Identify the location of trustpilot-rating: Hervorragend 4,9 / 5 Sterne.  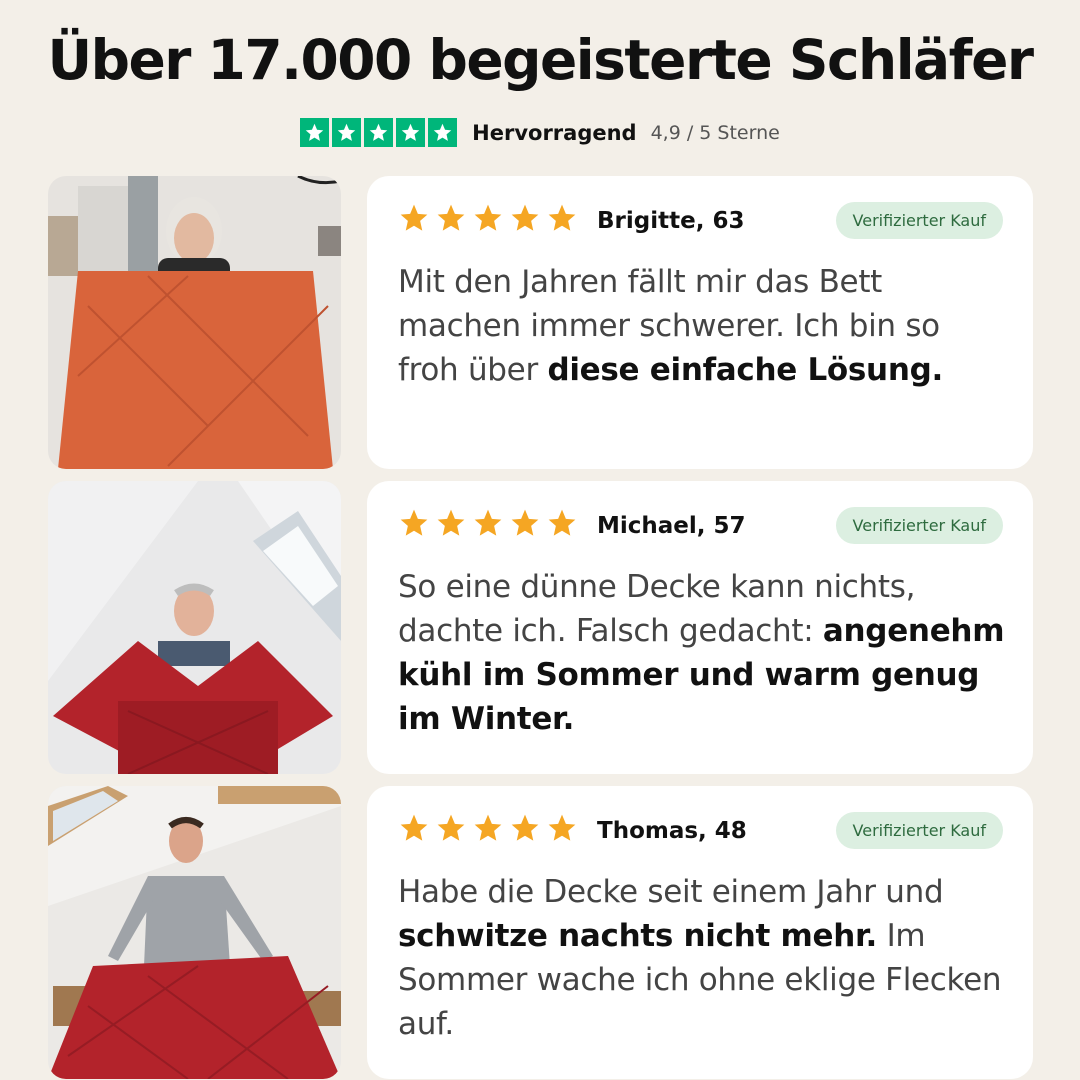
(540, 132).